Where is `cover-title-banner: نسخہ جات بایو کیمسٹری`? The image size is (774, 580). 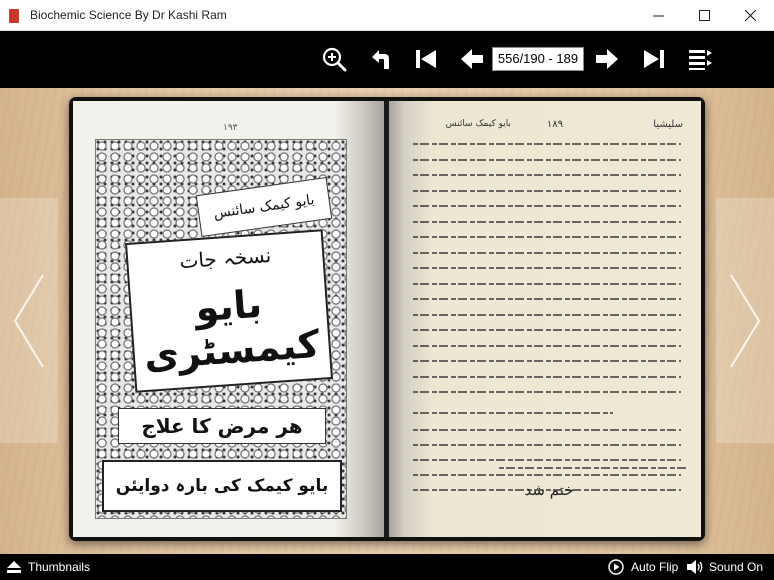 cover-title-banner: نسخہ جات بایو کیمسٹری is located at coordinates (229, 311).